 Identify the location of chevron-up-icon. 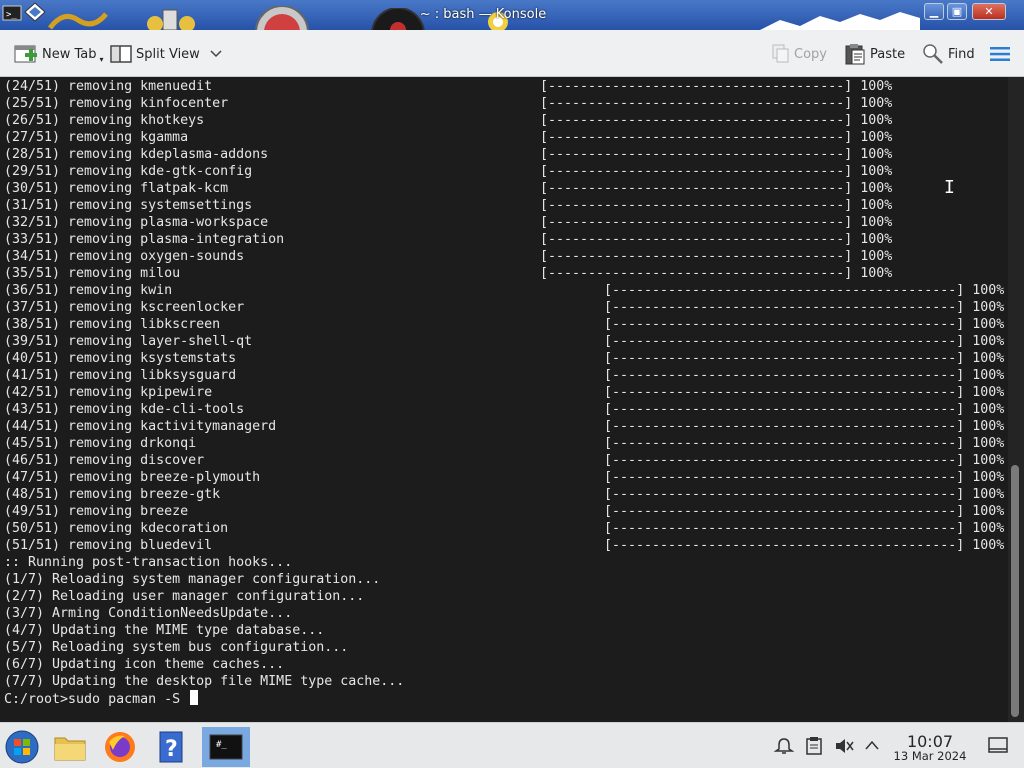
(872, 746).